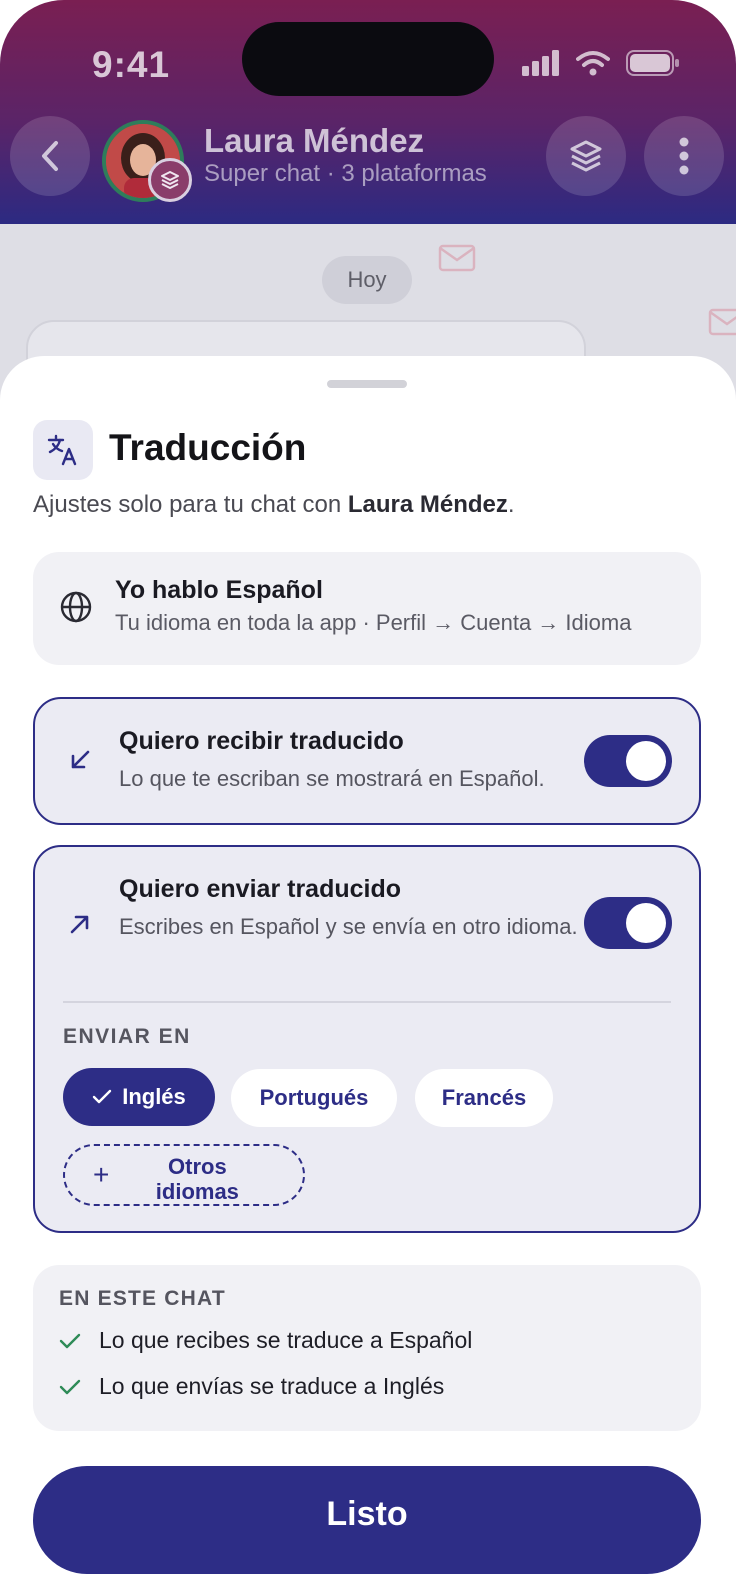 Image resolution: width=736 pixels, height=1574 pixels. I want to click on summary-text: Lo que recibes se traduce a Español, so click(286, 1340).